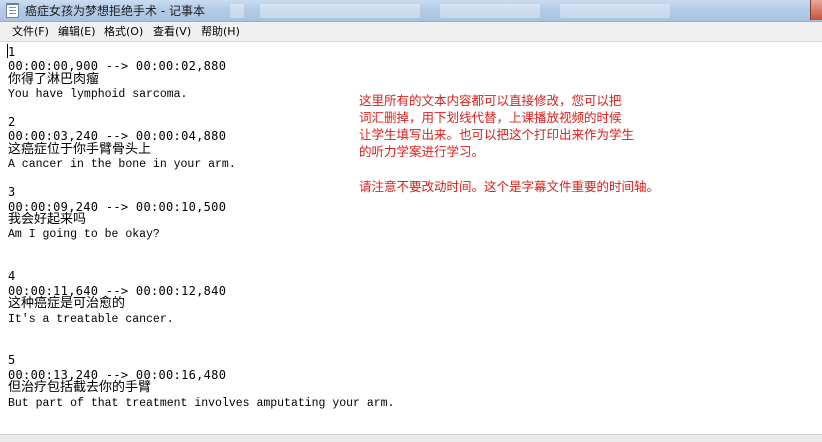 The width and height of the screenshot is (822, 442). I want to click on subtitle-english: Am I going to be okay?, so click(84, 234).